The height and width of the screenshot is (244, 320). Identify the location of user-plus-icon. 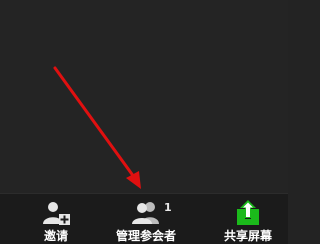
(56, 213).